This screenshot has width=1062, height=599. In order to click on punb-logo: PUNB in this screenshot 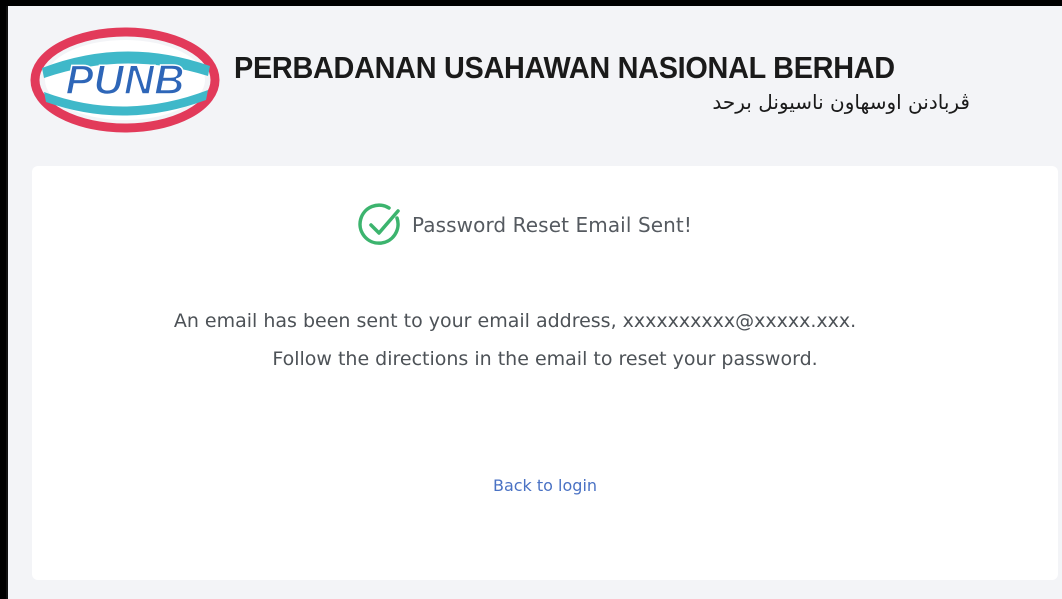, I will do `click(125, 80)`.